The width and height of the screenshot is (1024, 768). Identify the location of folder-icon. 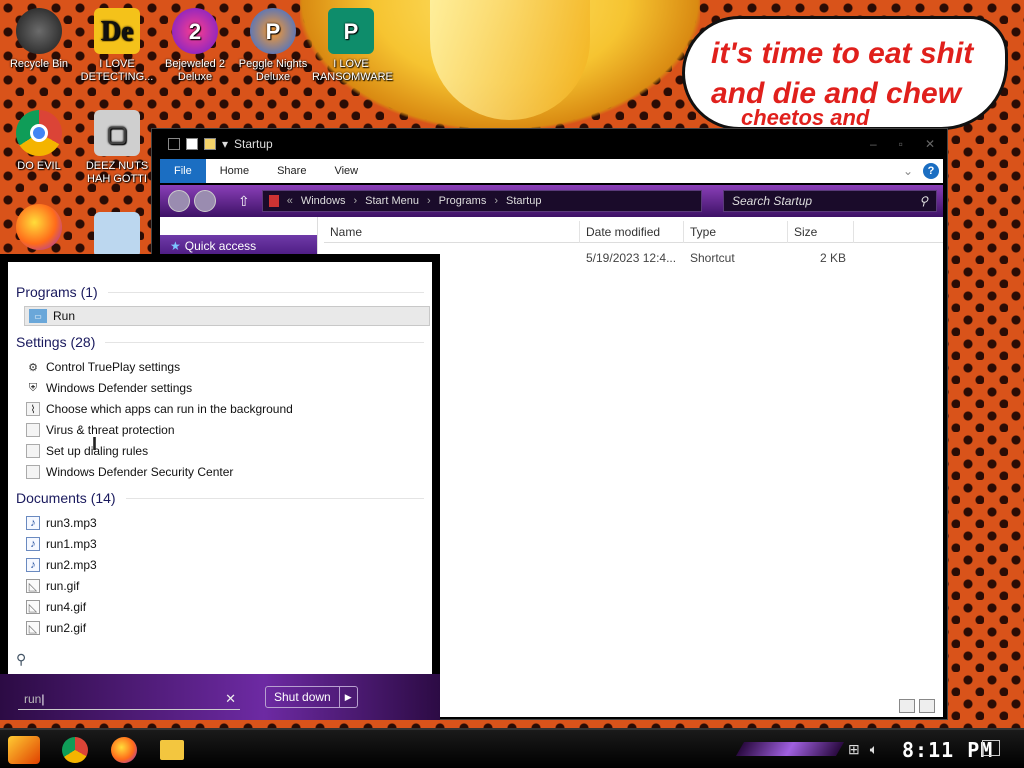
(273, 201).